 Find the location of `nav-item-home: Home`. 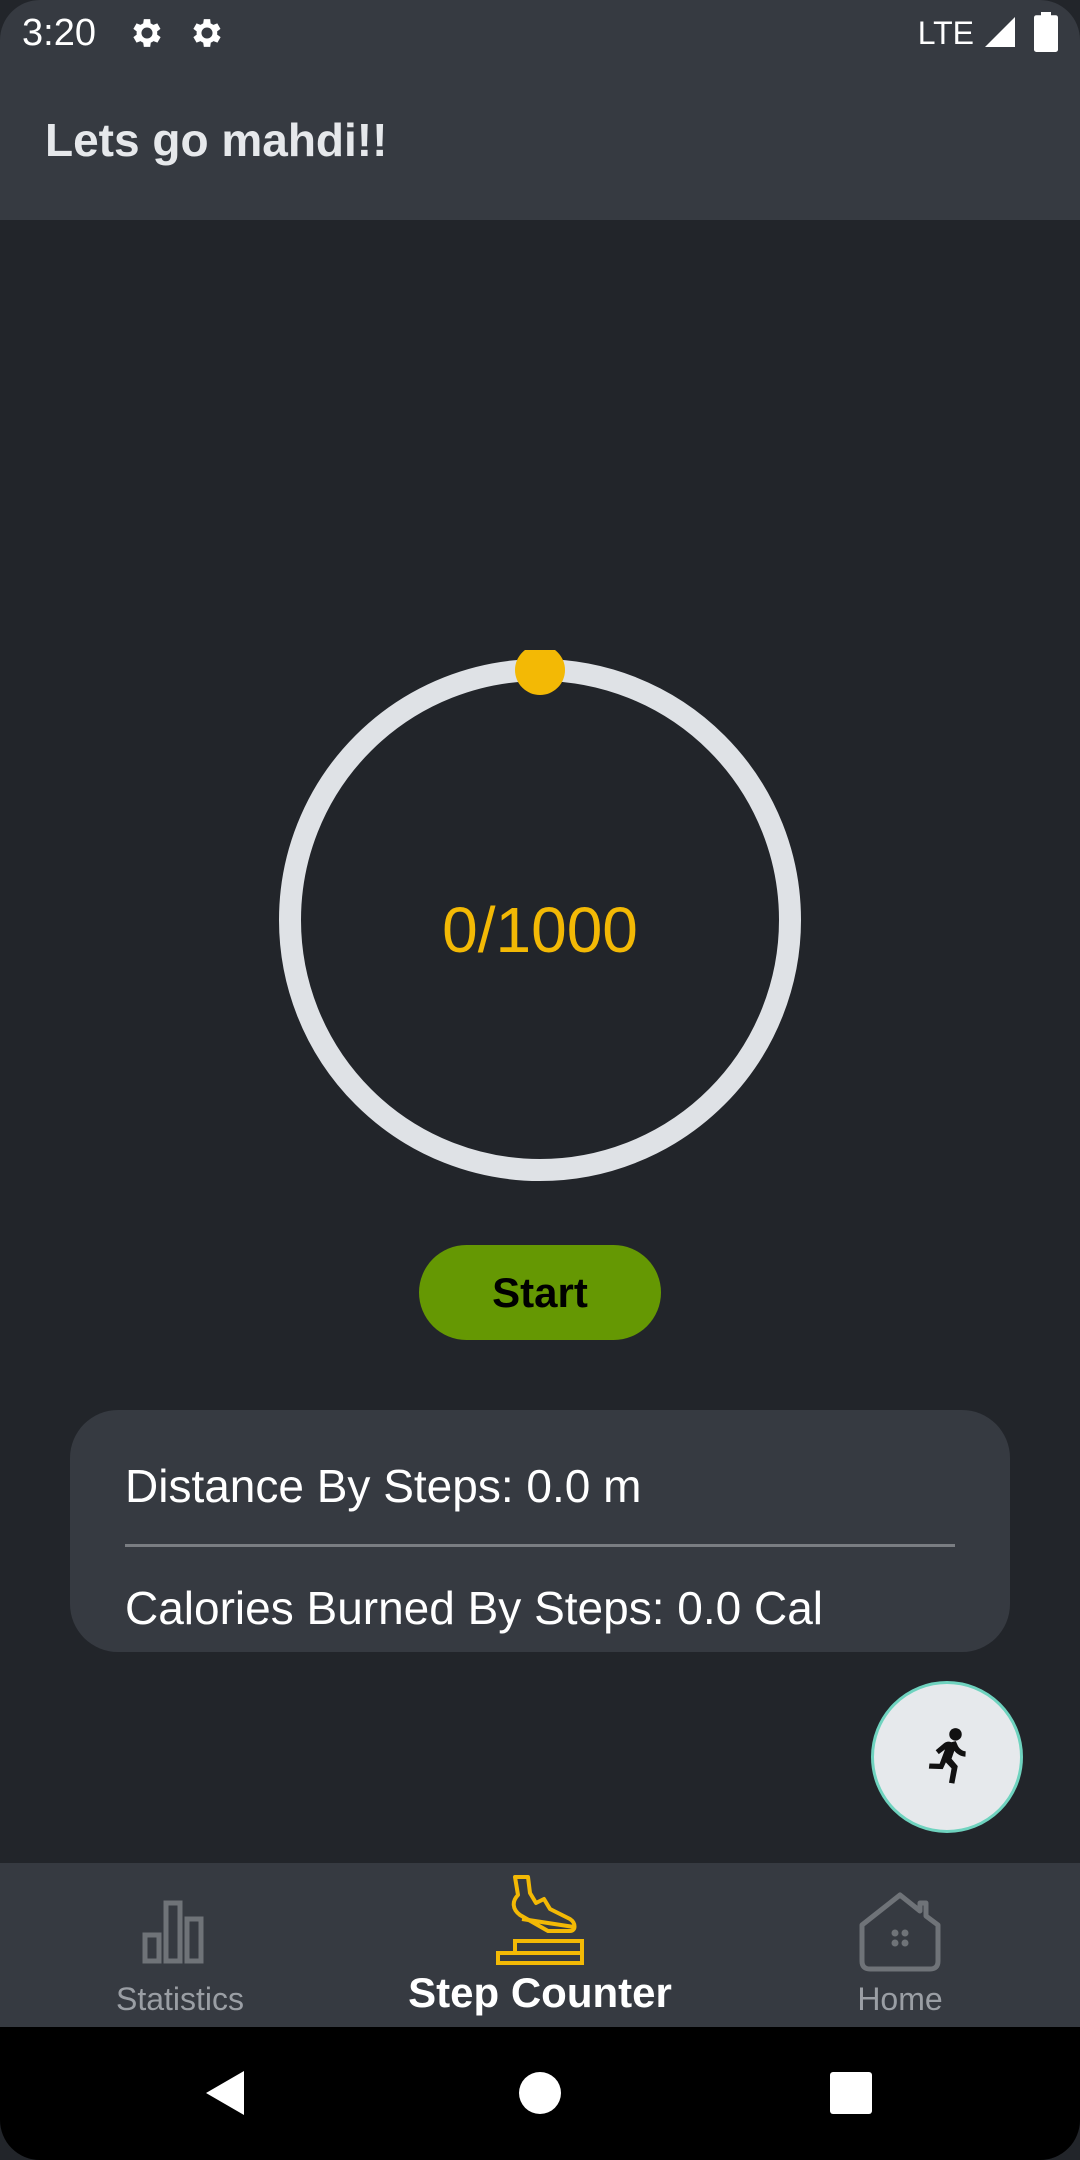

nav-item-home: Home is located at coordinates (900, 1945).